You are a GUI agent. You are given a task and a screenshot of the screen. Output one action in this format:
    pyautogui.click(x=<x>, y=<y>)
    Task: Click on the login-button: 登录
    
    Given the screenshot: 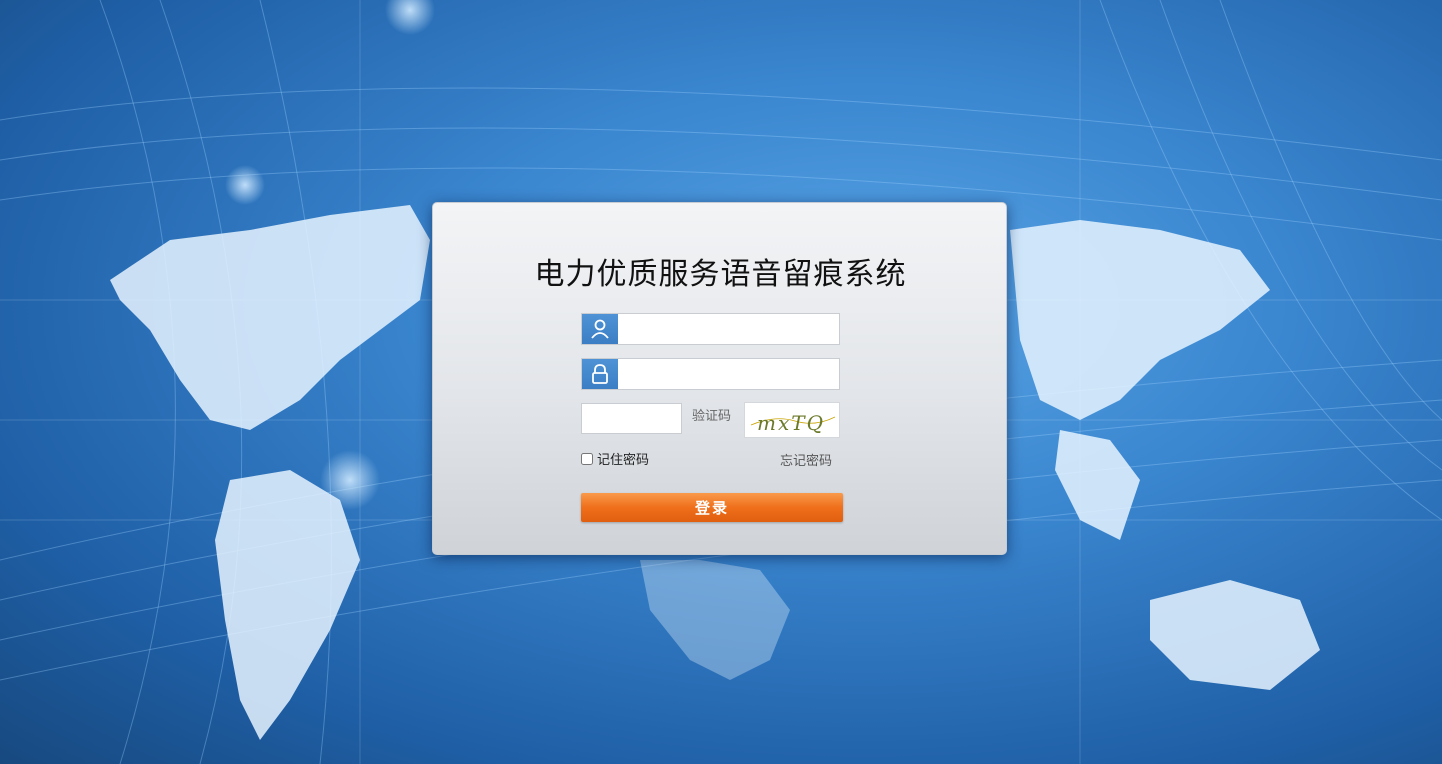 What is the action you would take?
    pyautogui.click(x=712, y=507)
    